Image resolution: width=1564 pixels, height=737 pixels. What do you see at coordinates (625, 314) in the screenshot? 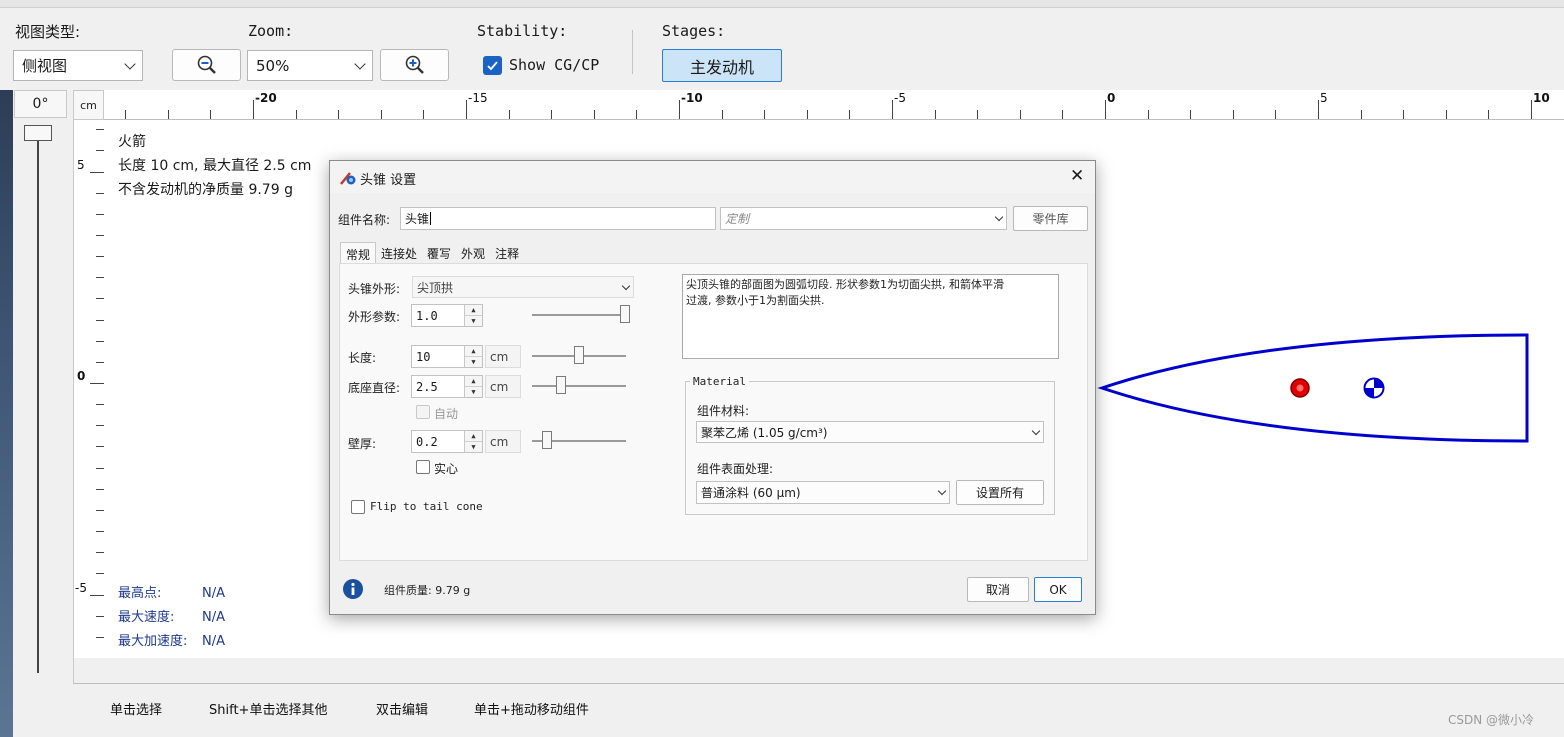
I see `shape-param-slider-thumb` at bounding box center [625, 314].